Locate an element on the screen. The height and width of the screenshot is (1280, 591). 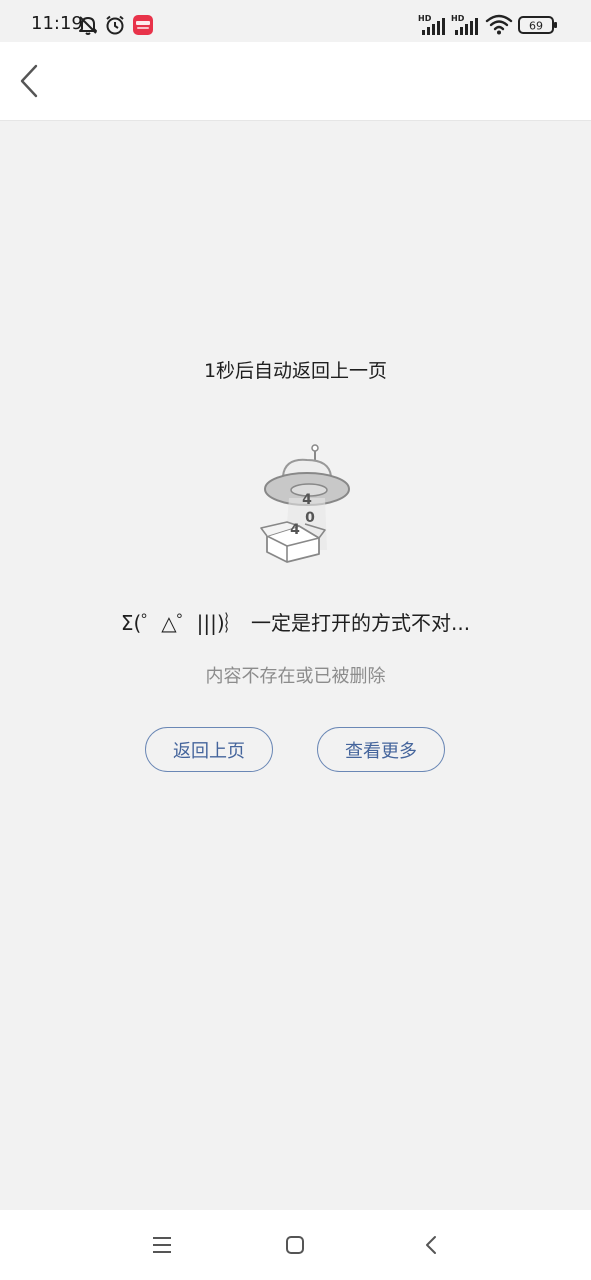
error-subtitle: 内容不存在或已被删除 is located at coordinates (295, 676).